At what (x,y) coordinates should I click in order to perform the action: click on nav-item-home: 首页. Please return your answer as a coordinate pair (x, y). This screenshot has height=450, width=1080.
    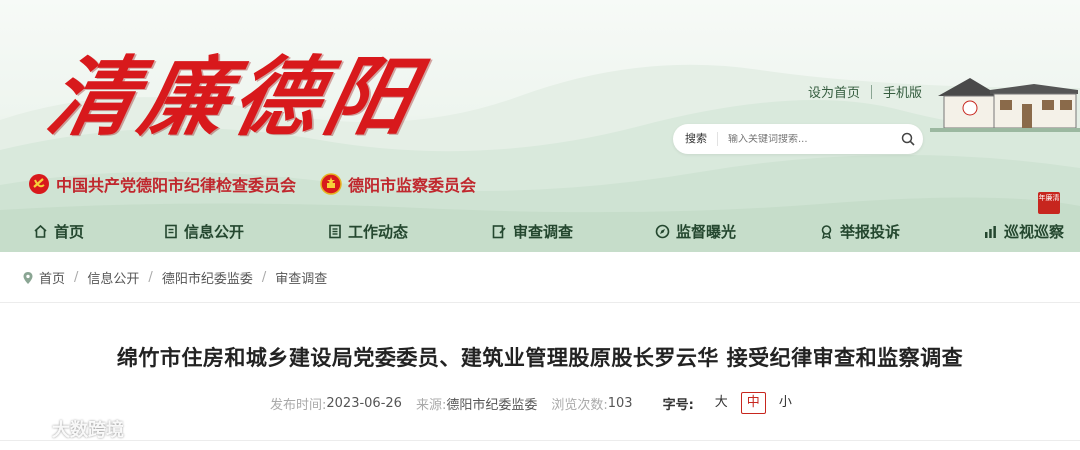
    Looking at the image, I should click on (58, 231).